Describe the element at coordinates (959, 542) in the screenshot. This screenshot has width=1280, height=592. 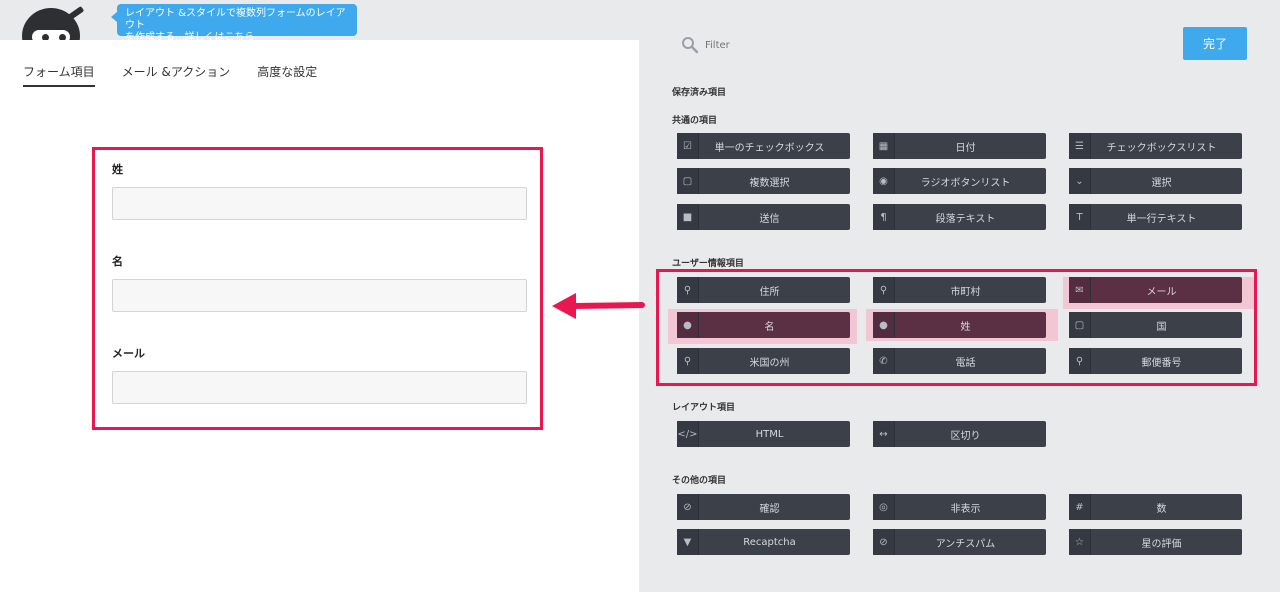
I see `field-button-anti-spam: ⊘ アンチスパム` at that location.